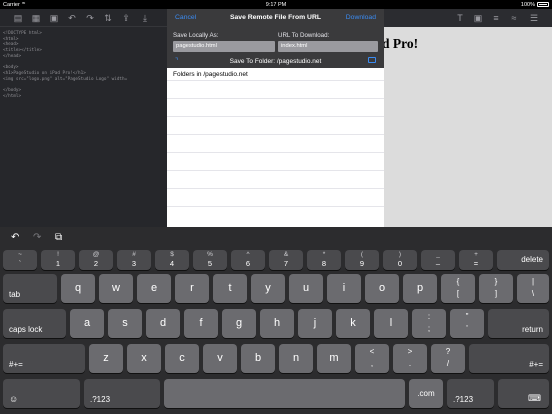  I want to click on numbers-left-key: .?123, so click(122, 393).